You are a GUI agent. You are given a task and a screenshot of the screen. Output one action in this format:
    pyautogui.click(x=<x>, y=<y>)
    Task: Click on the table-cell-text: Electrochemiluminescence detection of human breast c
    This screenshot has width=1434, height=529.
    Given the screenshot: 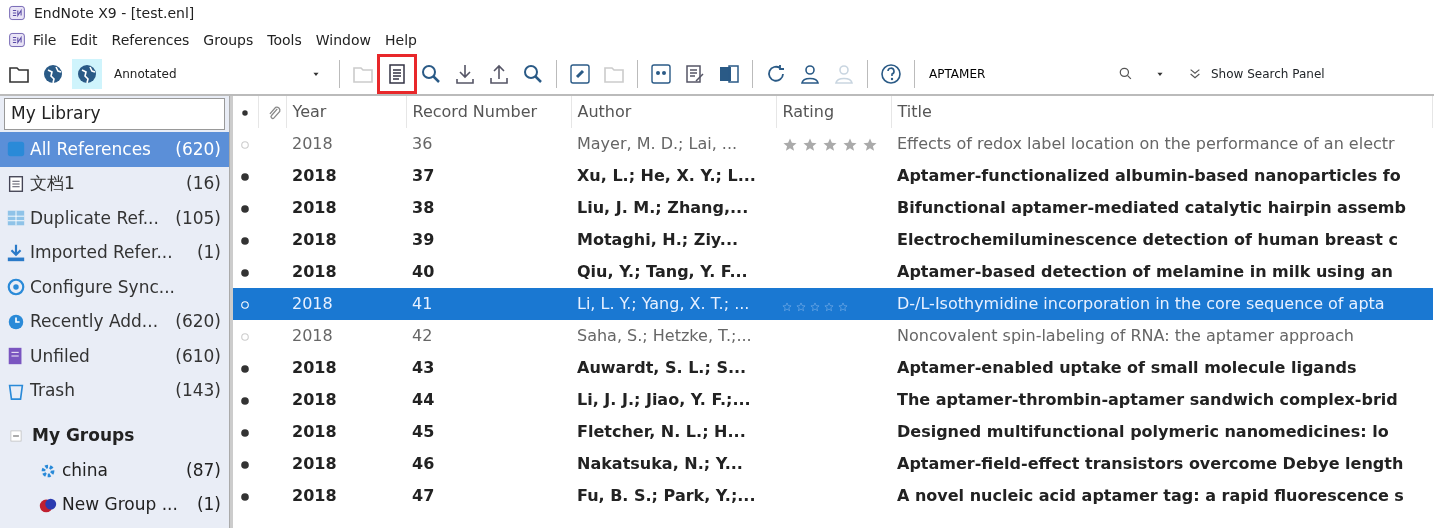 What is the action you would take?
    pyautogui.click(x=1147, y=240)
    